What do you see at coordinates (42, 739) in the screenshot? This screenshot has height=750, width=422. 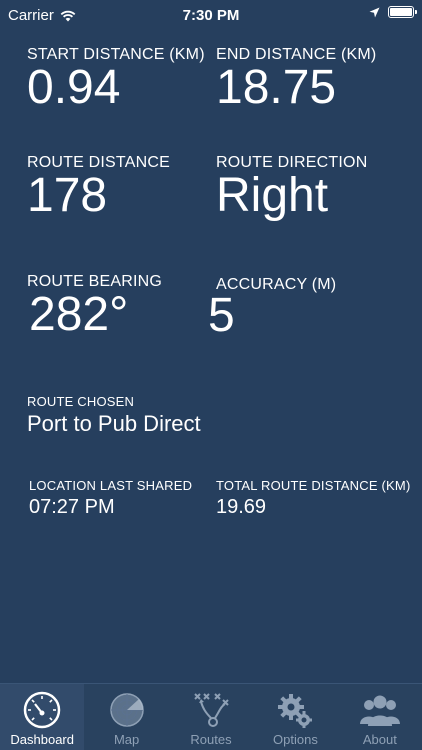 I see `tab-dashboard-label: Dashboard` at bounding box center [42, 739].